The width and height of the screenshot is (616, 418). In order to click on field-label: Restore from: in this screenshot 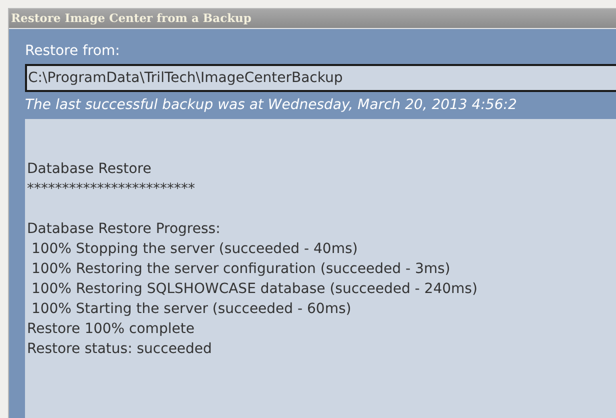, I will do `click(73, 51)`.